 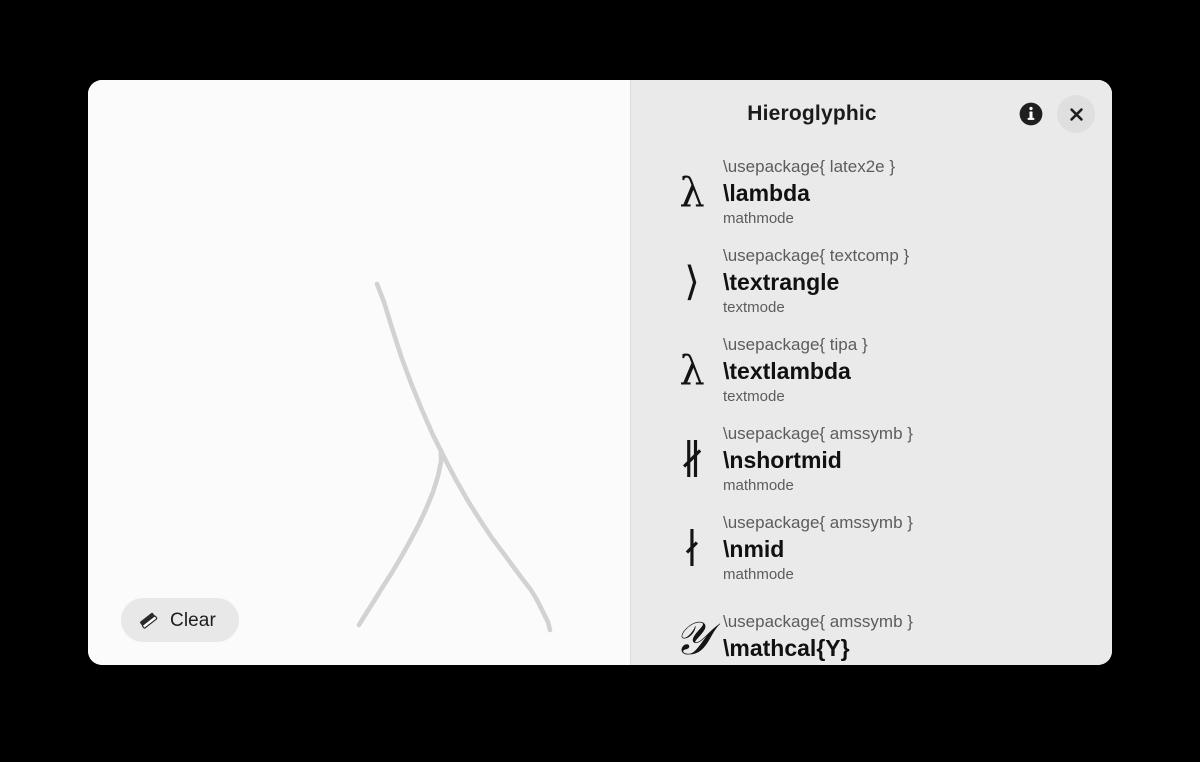 What do you see at coordinates (912, 548) in the screenshot?
I see `symbol-result-text: \usepackage{ amssymb } \nmid mathmode` at bounding box center [912, 548].